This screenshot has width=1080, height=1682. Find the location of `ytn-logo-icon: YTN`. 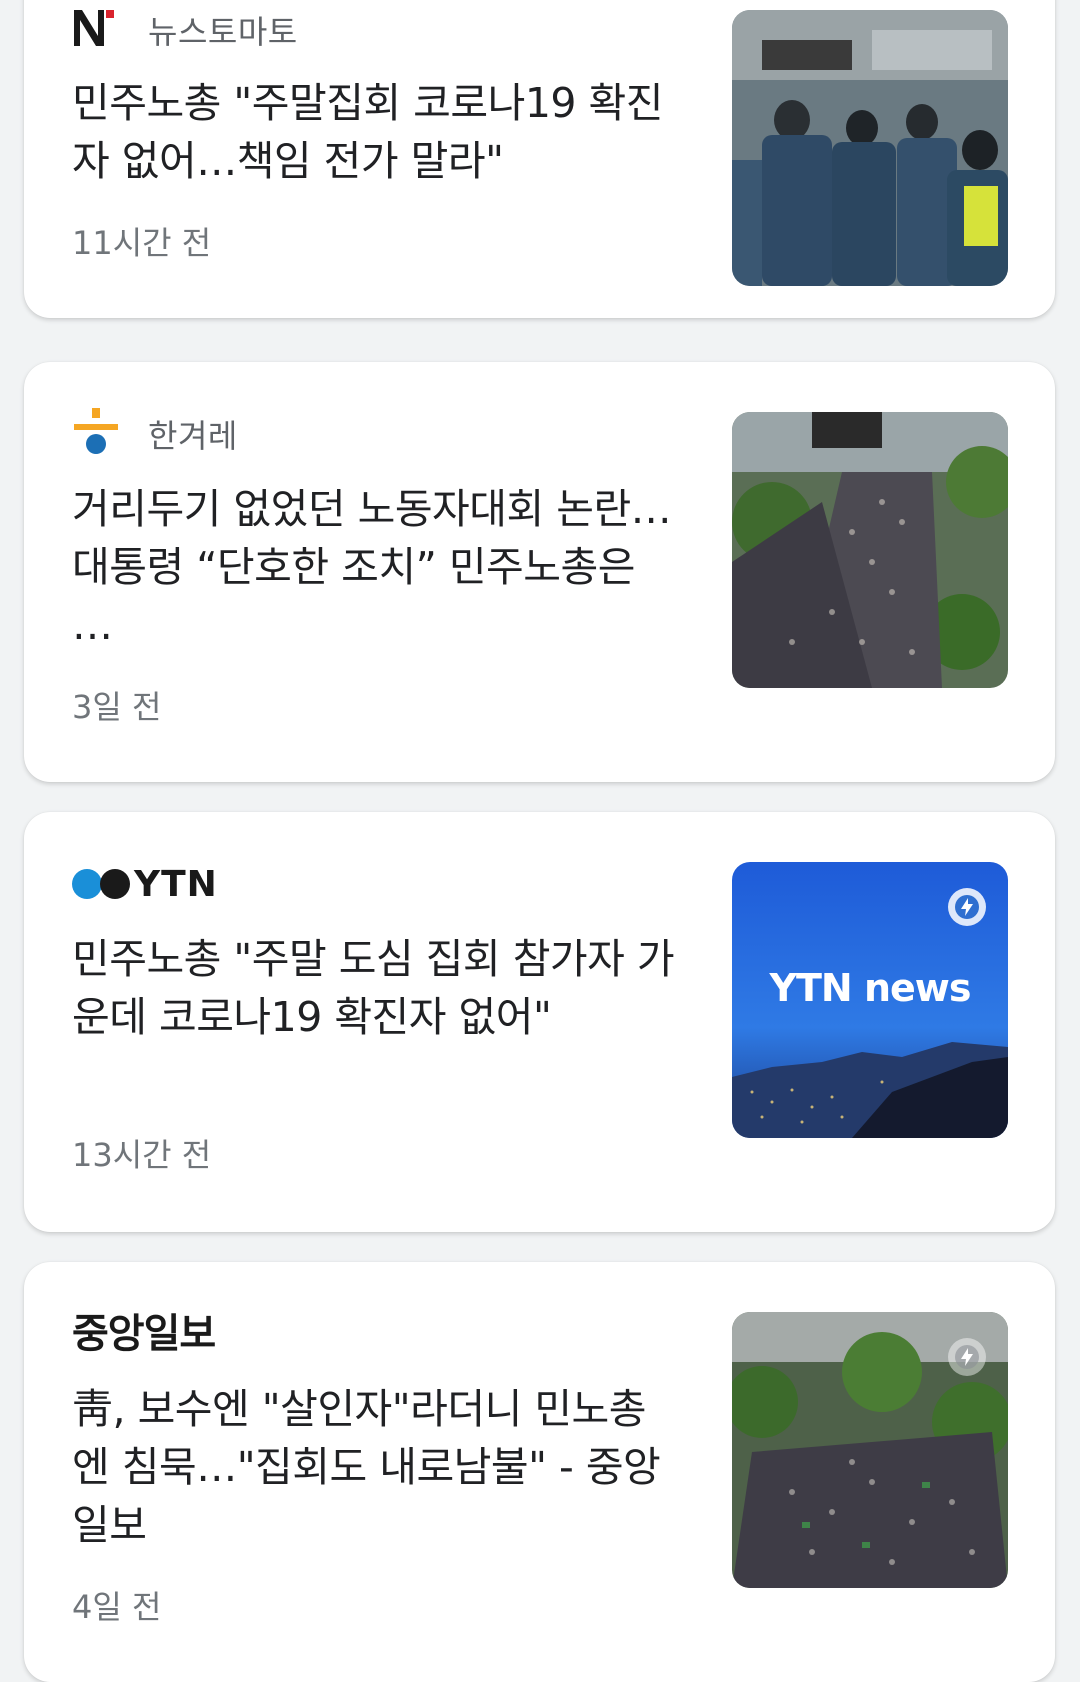

ytn-logo-icon: YTN is located at coordinates (145, 884).